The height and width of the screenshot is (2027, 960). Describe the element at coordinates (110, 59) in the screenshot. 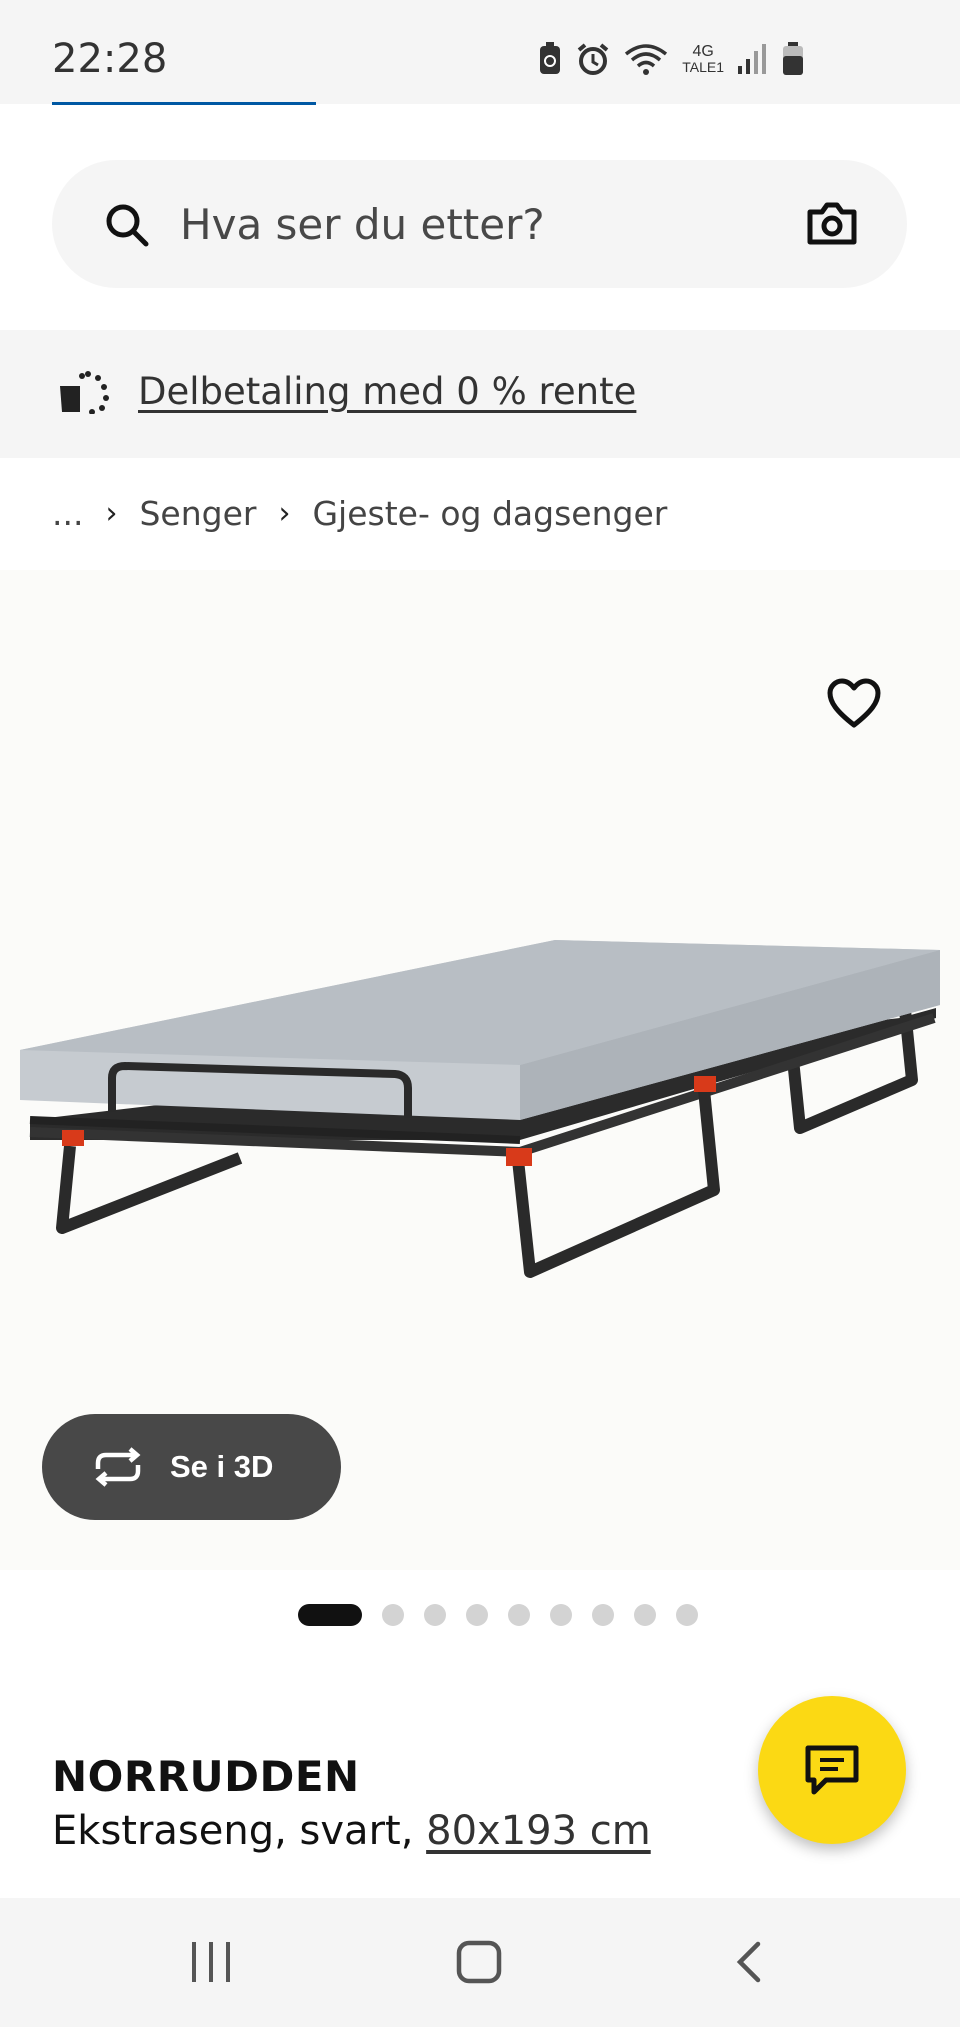

I see `status-time: 22:28` at that location.